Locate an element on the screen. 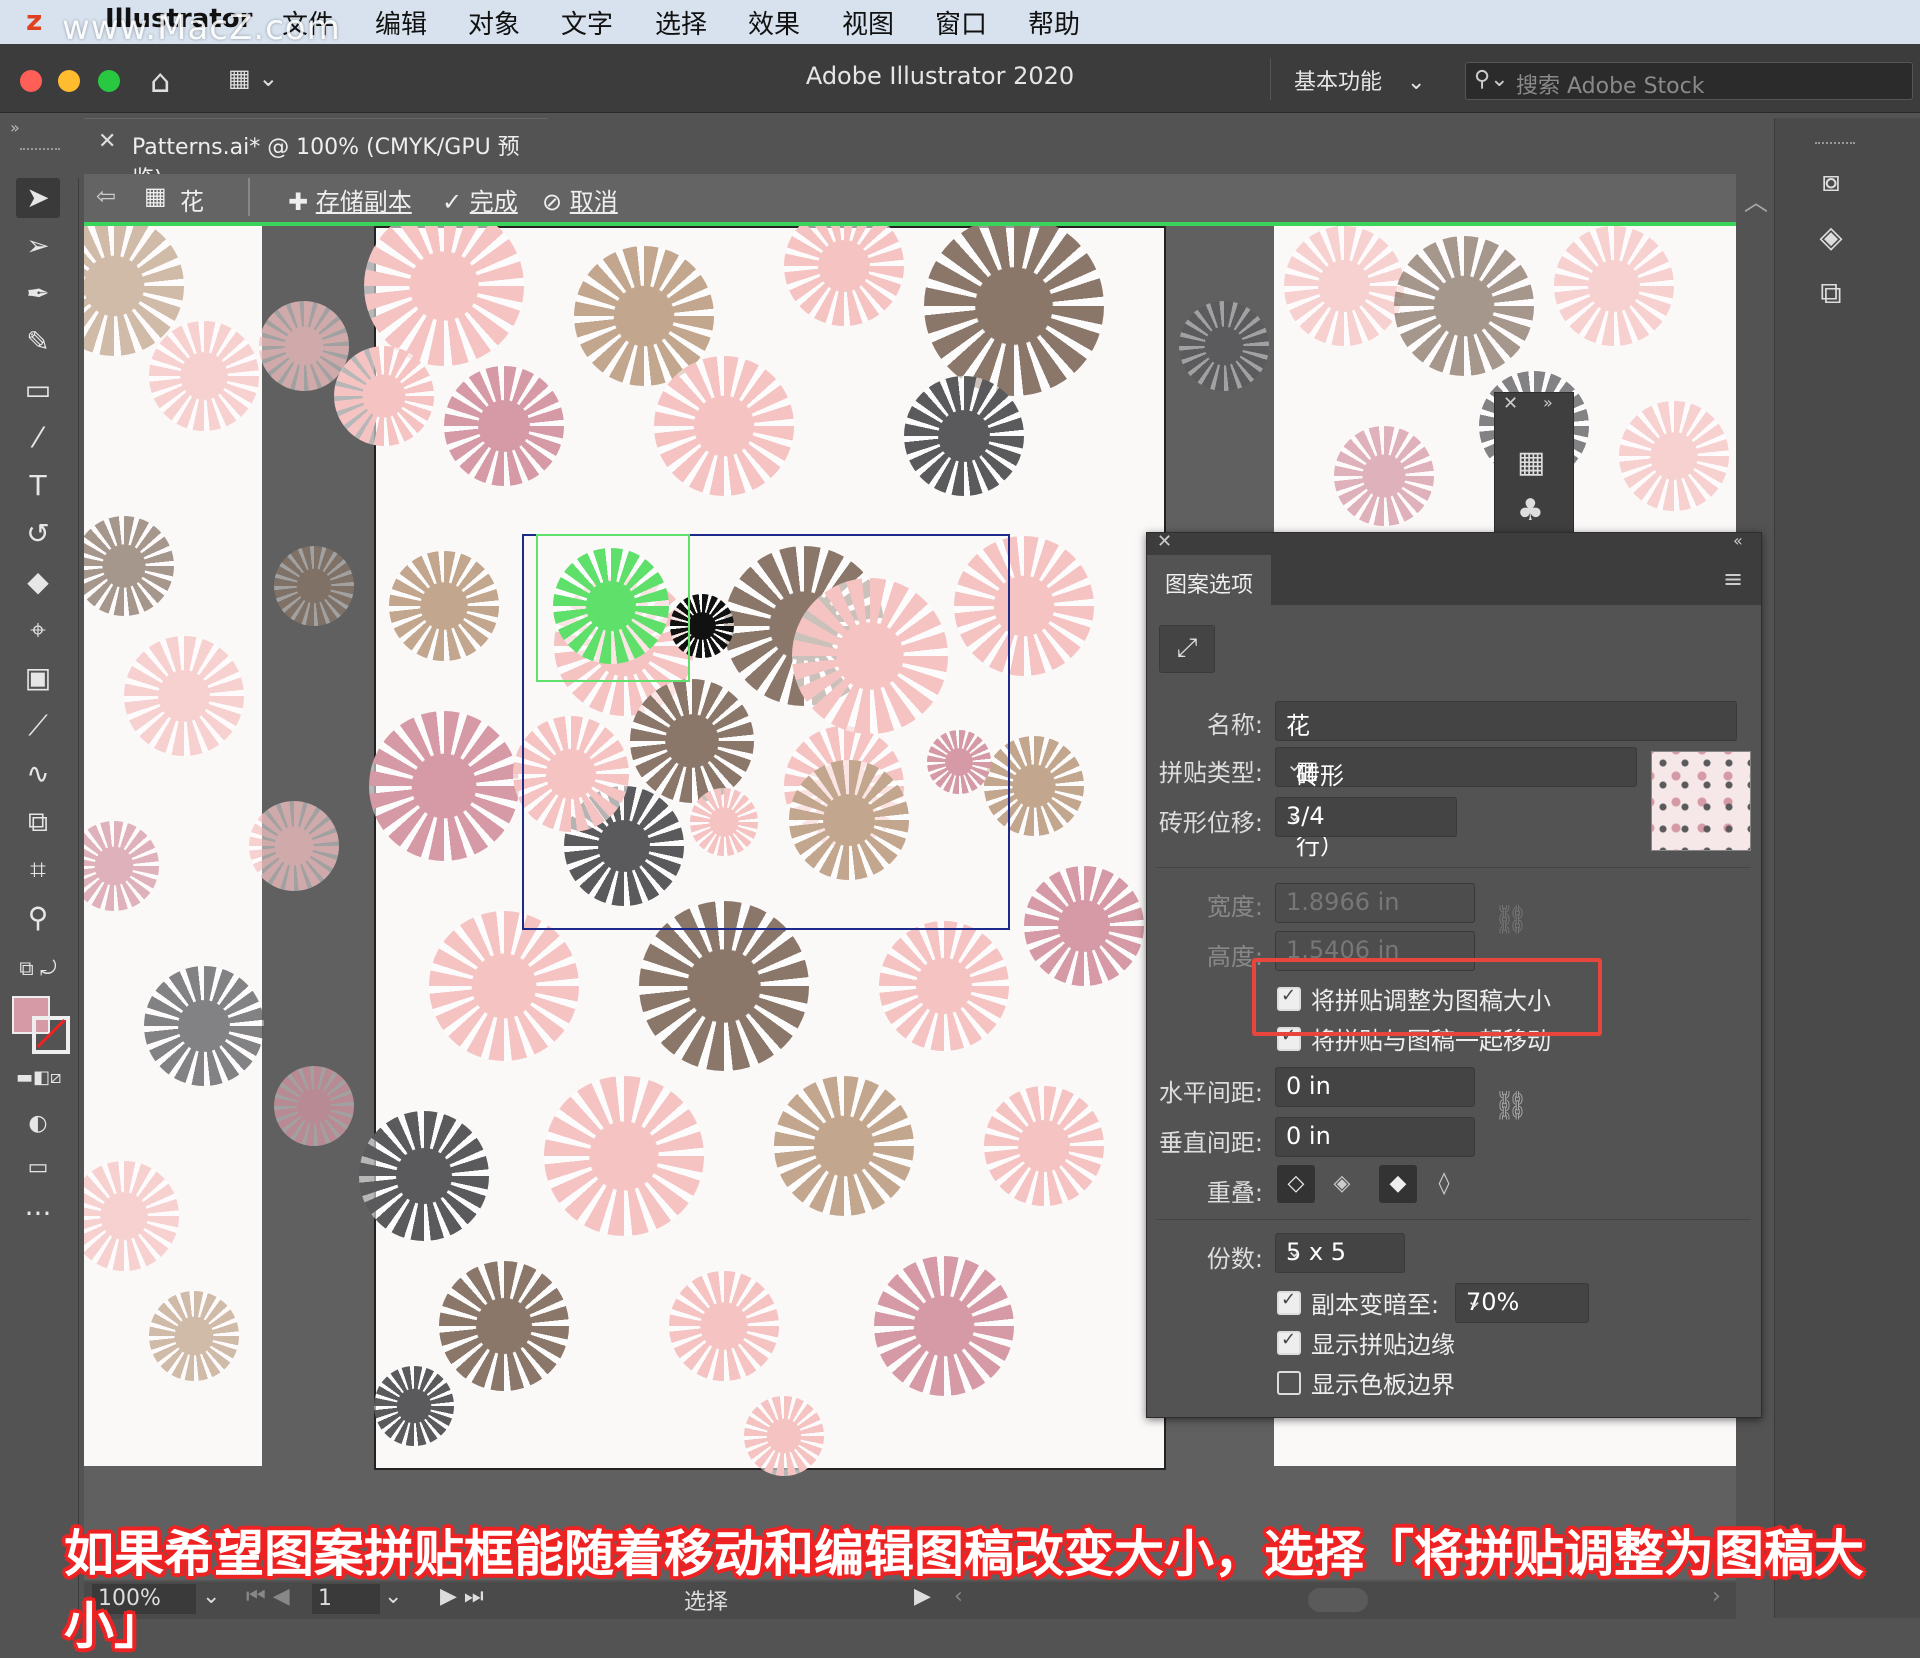  screen-mode-icon: ▭ is located at coordinates (38, 1168).